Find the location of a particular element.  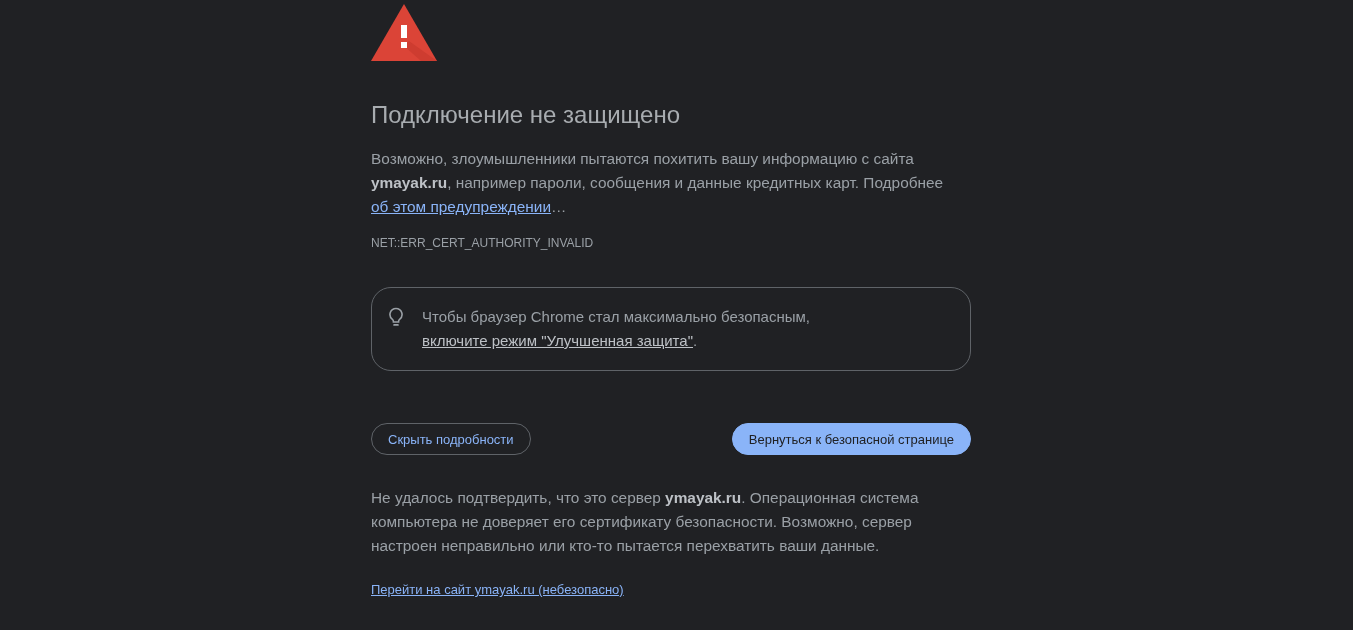

proceed-link: Перейти на сайт ymayak.ru (небезопасно) is located at coordinates (497, 590).